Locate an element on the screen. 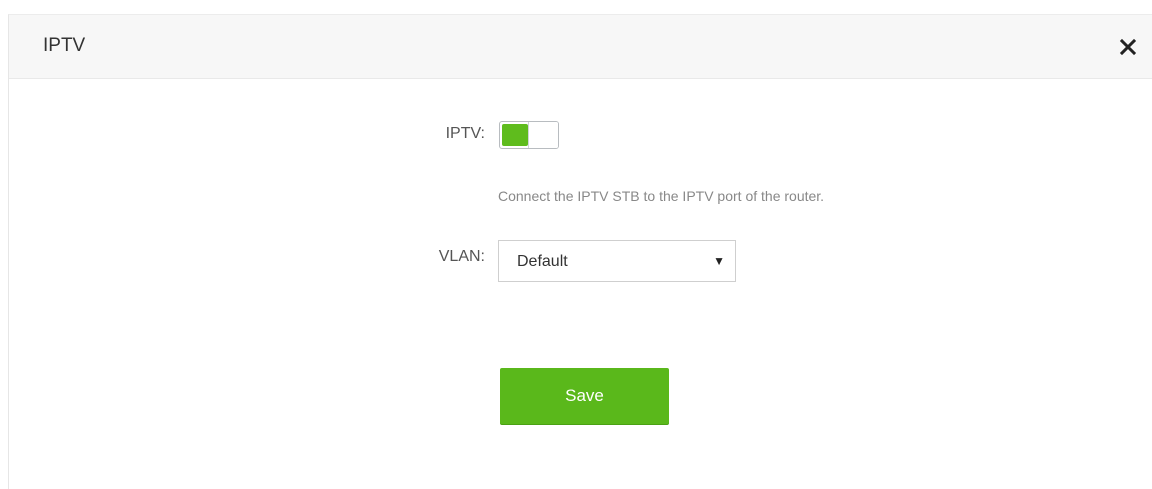  save-button: Save is located at coordinates (584, 396).